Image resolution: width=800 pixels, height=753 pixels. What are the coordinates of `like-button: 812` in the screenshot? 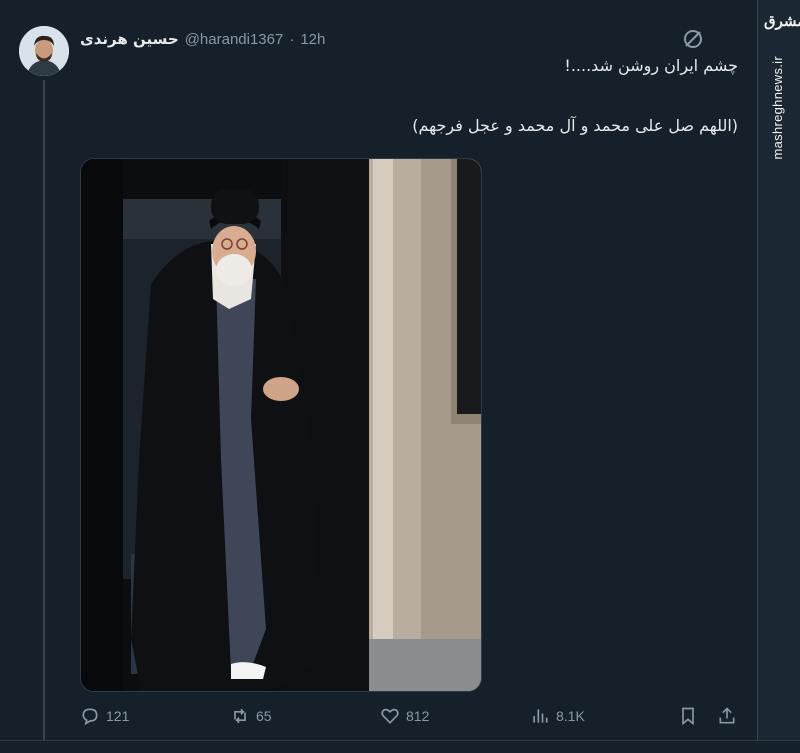 It's located at (404, 716).